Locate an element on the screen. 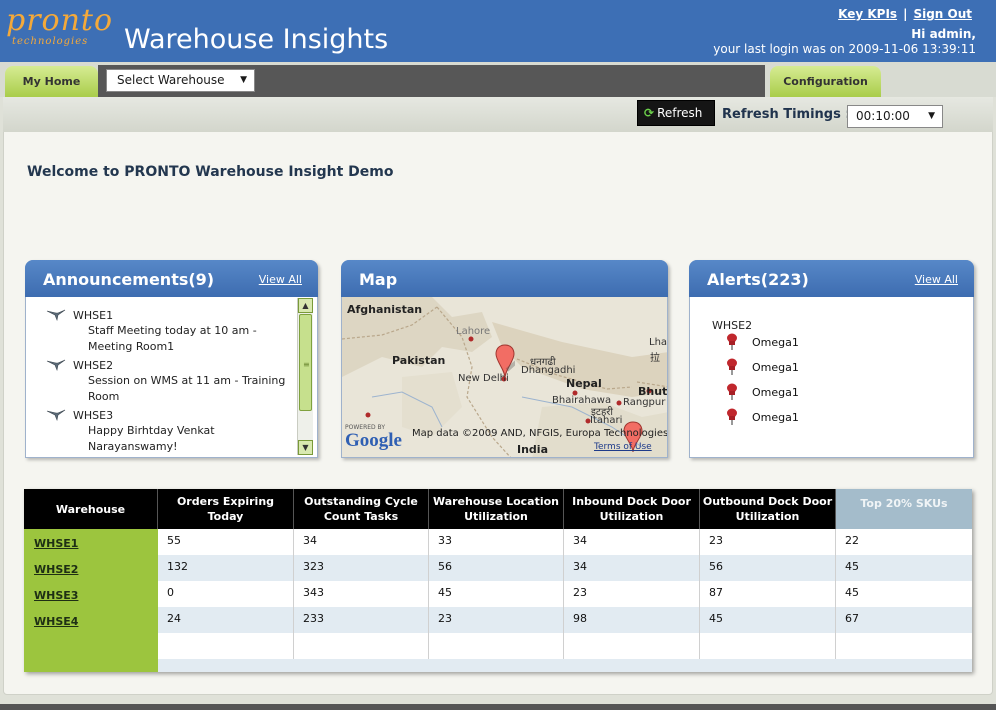  alerts-view-all-link: View All is located at coordinates (936, 279).